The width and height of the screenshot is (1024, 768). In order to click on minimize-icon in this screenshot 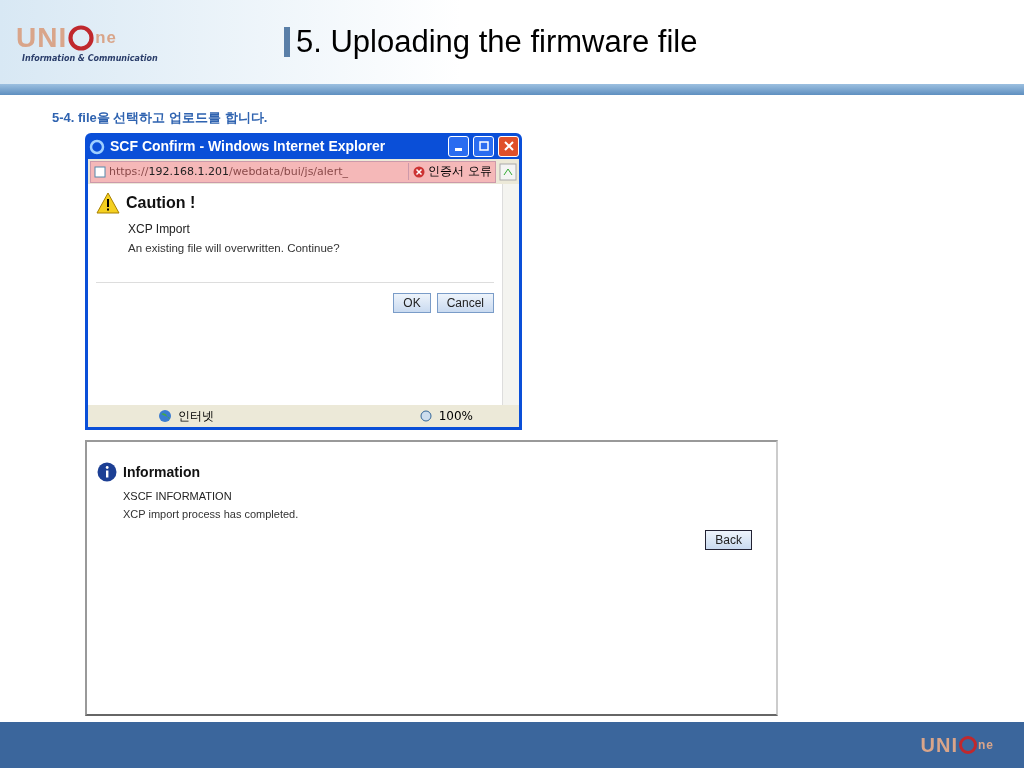, I will do `click(458, 149)`.